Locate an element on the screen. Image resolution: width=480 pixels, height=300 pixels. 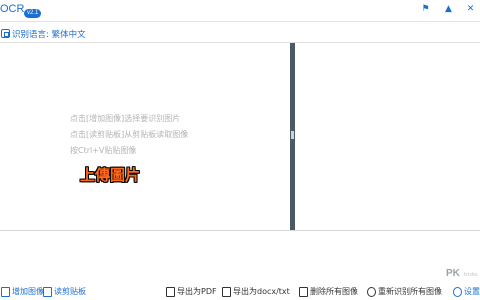
hint-paste: 按Ctrl+V贴贴图像 is located at coordinates (103, 150).